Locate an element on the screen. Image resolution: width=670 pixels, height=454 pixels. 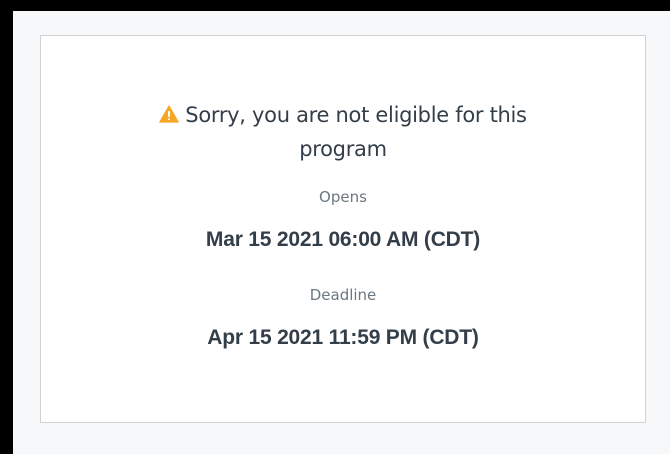
warning-icon is located at coordinates (169, 114).